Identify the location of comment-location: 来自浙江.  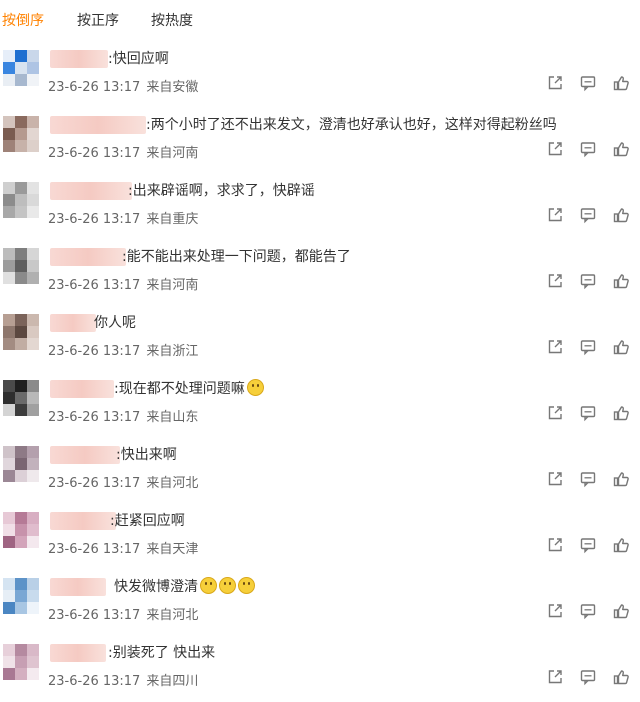
(172, 351).